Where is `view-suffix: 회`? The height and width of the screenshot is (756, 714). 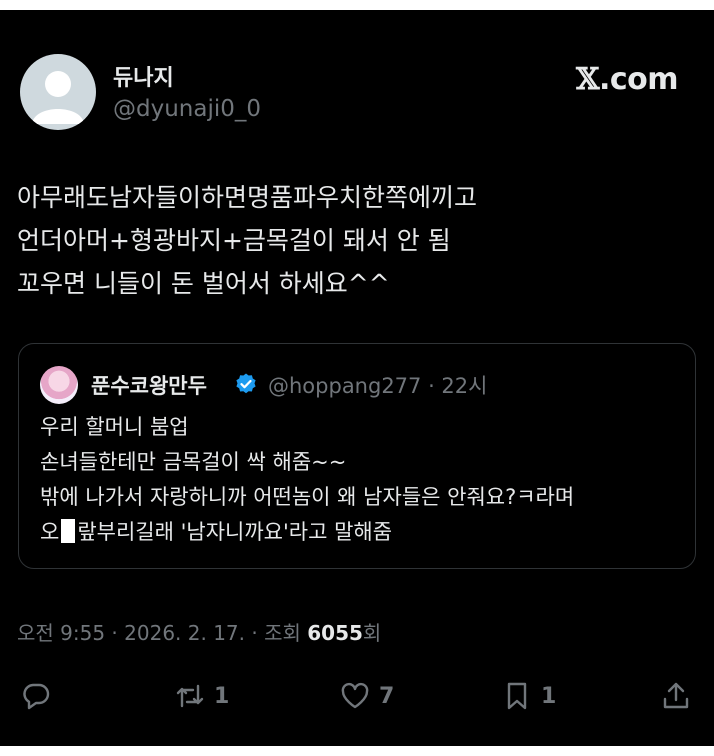
view-suffix: 회 is located at coordinates (372, 633).